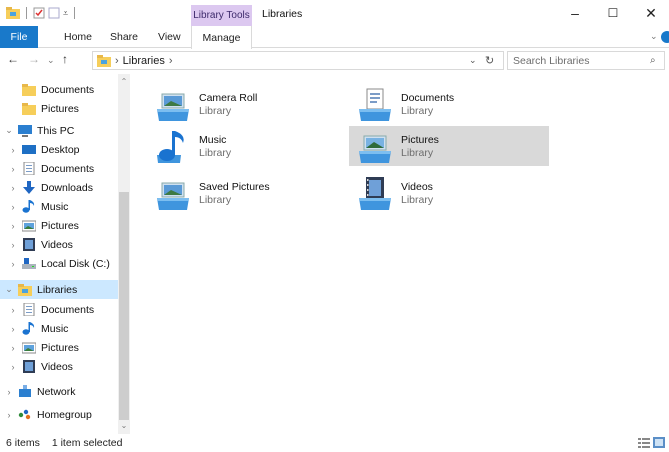 The width and height of the screenshot is (669, 452). What do you see at coordinates (449, 104) in the screenshot?
I see `library-tile-documents: Documents Library` at bounding box center [449, 104].